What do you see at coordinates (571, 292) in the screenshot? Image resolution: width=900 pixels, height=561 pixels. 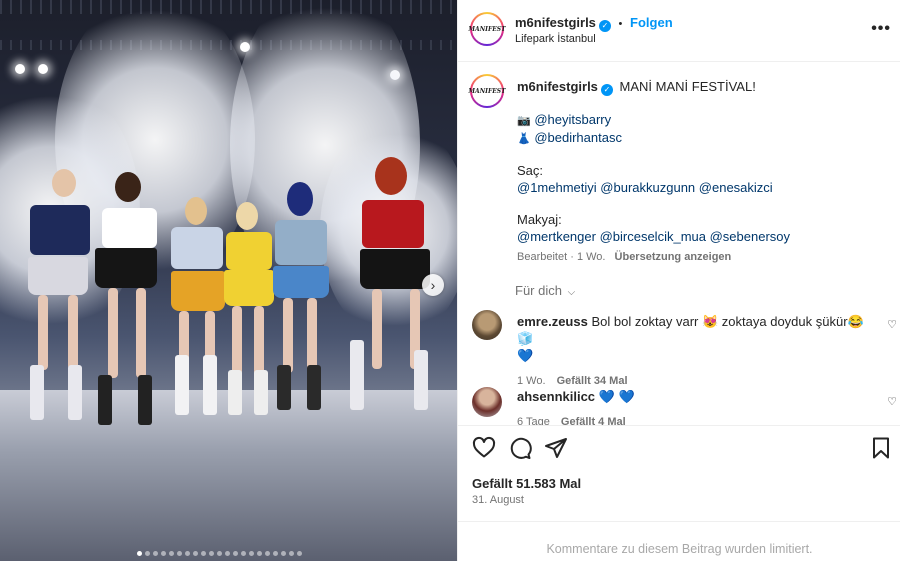 I see `chevron-down-icon: ⌵` at bounding box center [571, 292].